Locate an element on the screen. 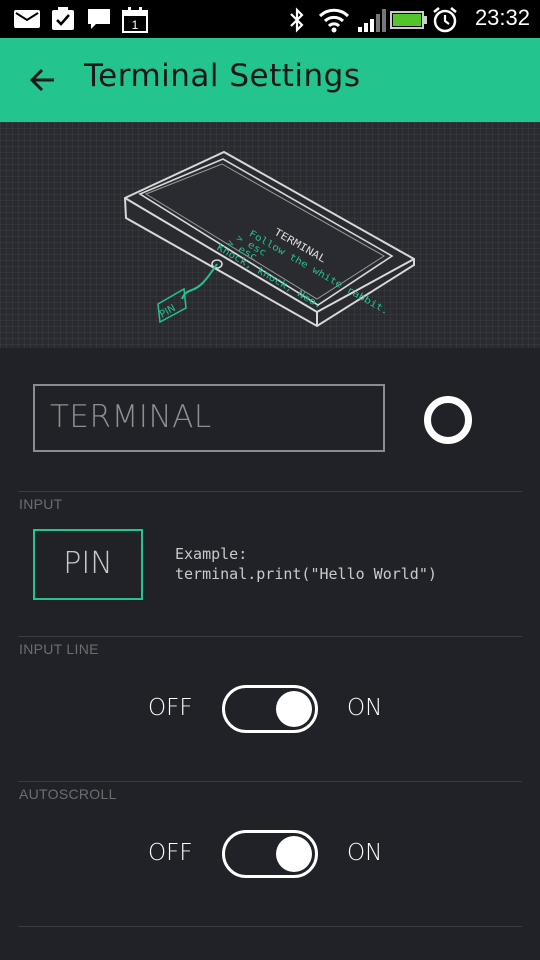 Image resolution: width=540 pixels, height=960 pixels. input-line-on-label: ON is located at coordinates (365, 708).